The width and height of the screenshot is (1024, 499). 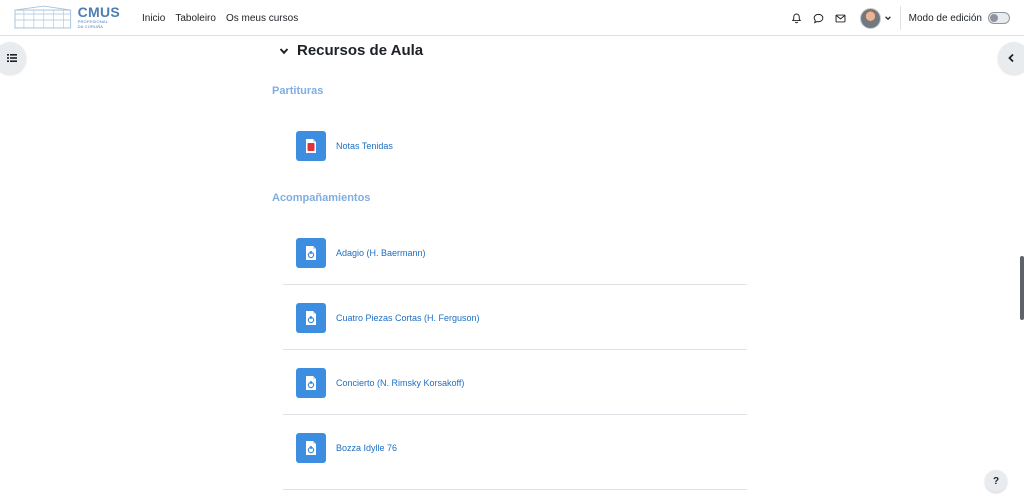 What do you see at coordinates (364, 146) in the screenshot?
I see `activity-link: Notas Tenidas` at bounding box center [364, 146].